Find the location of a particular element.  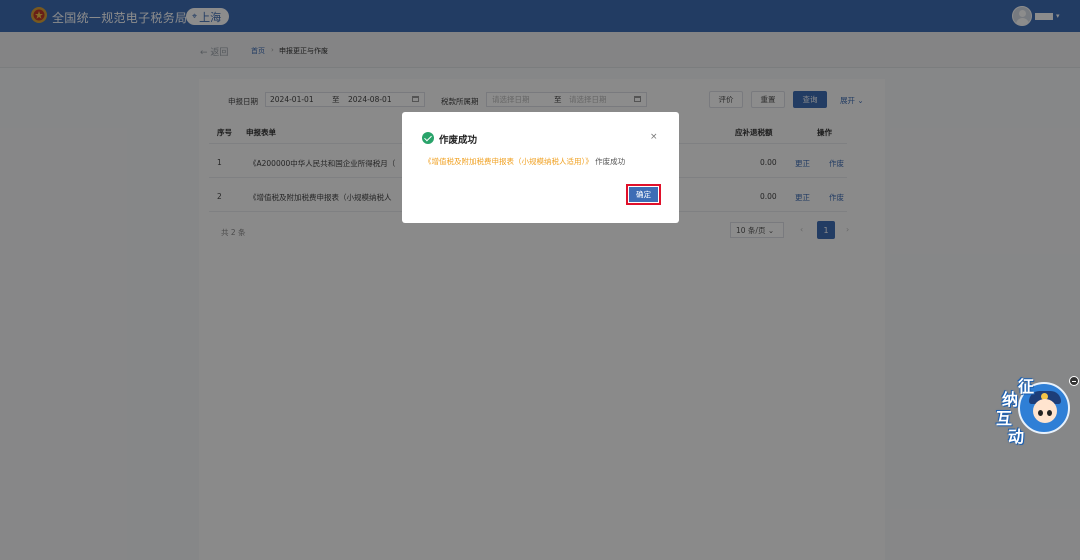

assistant-widget: 征 纳 互 动 is located at coordinates (1037, 411).